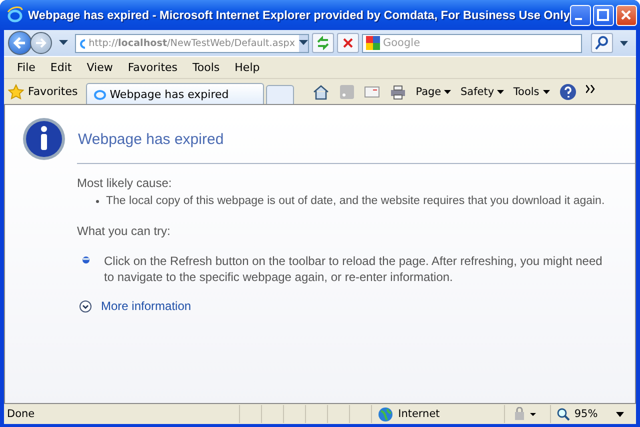 The height and width of the screenshot is (427, 640). I want to click on zoom-control: 95%, so click(593, 414).